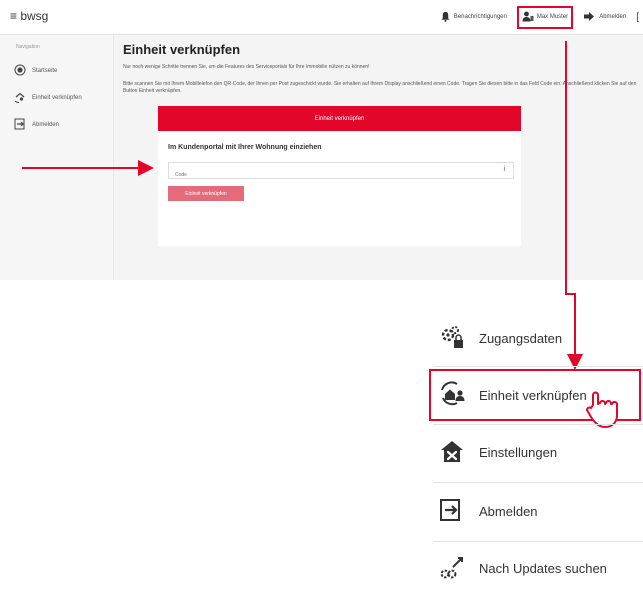 This screenshot has height=590, width=643. I want to click on menu-item-nach-updates-suchen: Nach Updates suchen, so click(538, 568).